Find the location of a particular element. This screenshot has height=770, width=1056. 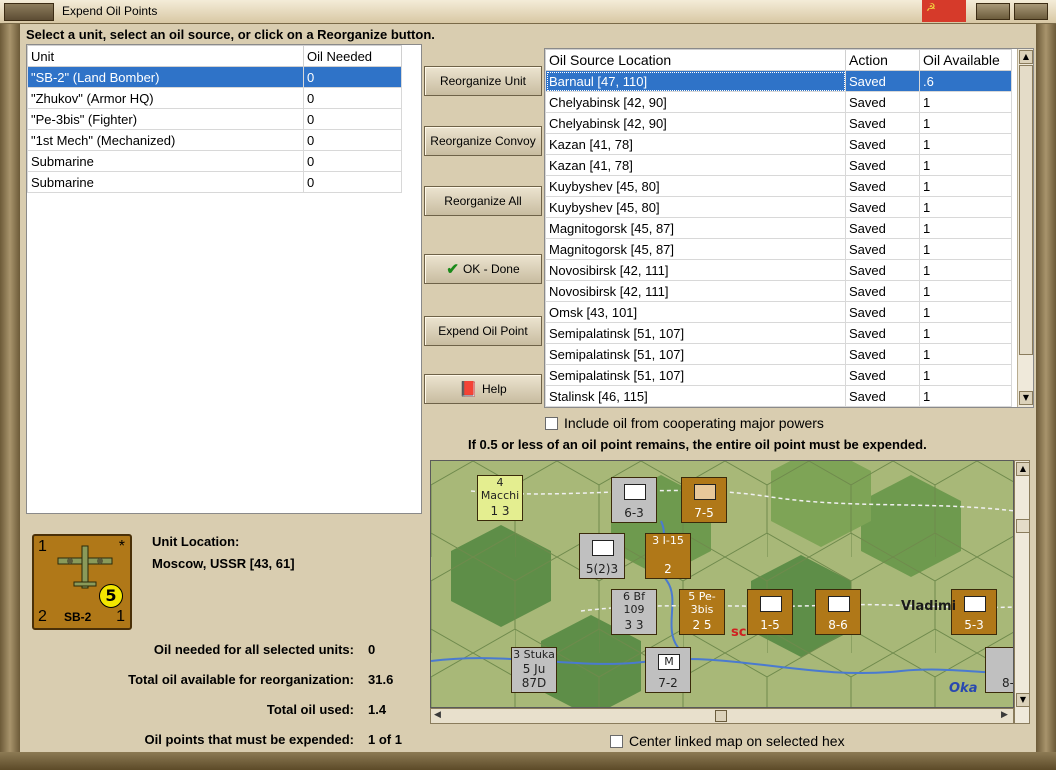

map-city-label: Vladimi is located at coordinates (929, 606).